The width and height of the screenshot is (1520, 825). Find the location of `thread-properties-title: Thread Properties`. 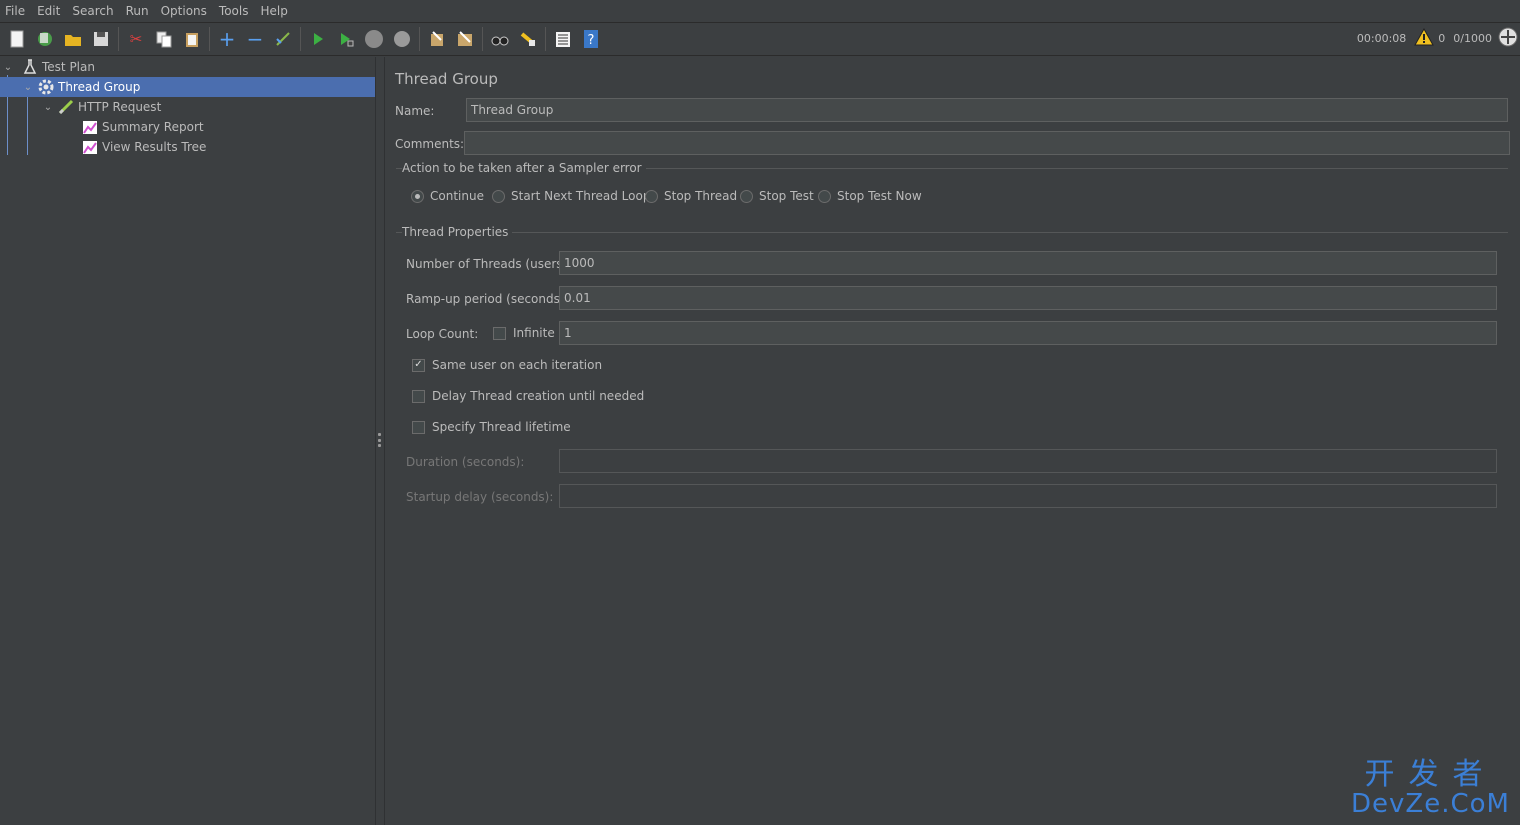

thread-properties-title: Thread Properties is located at coordinates (457, 232).